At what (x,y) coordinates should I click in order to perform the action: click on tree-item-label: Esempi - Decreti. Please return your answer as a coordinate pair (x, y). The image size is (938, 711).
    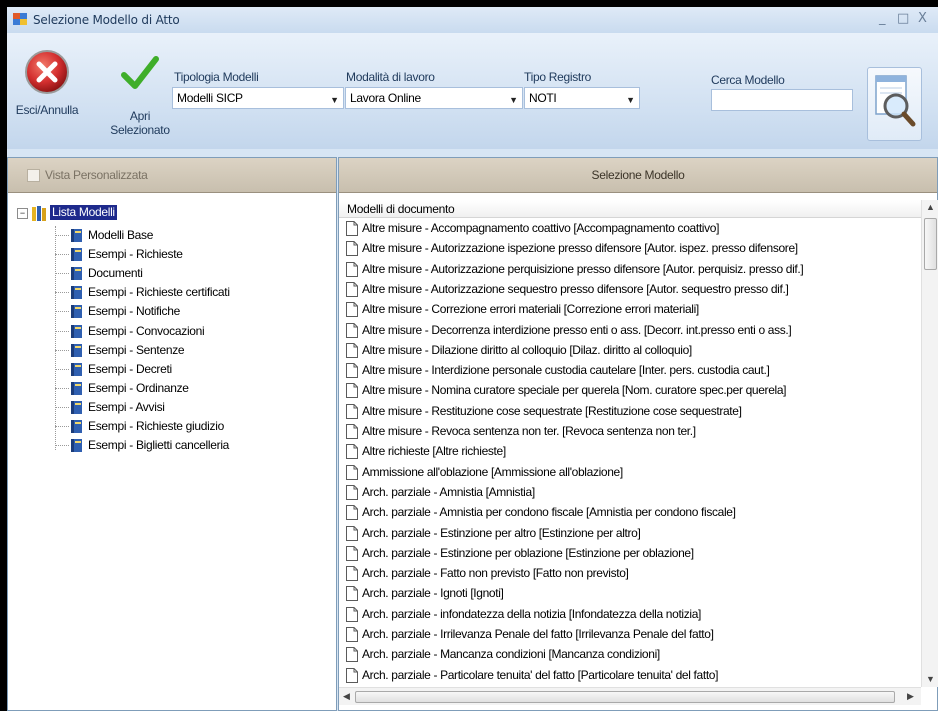
    Looking at the image, I should click on (130, 368).